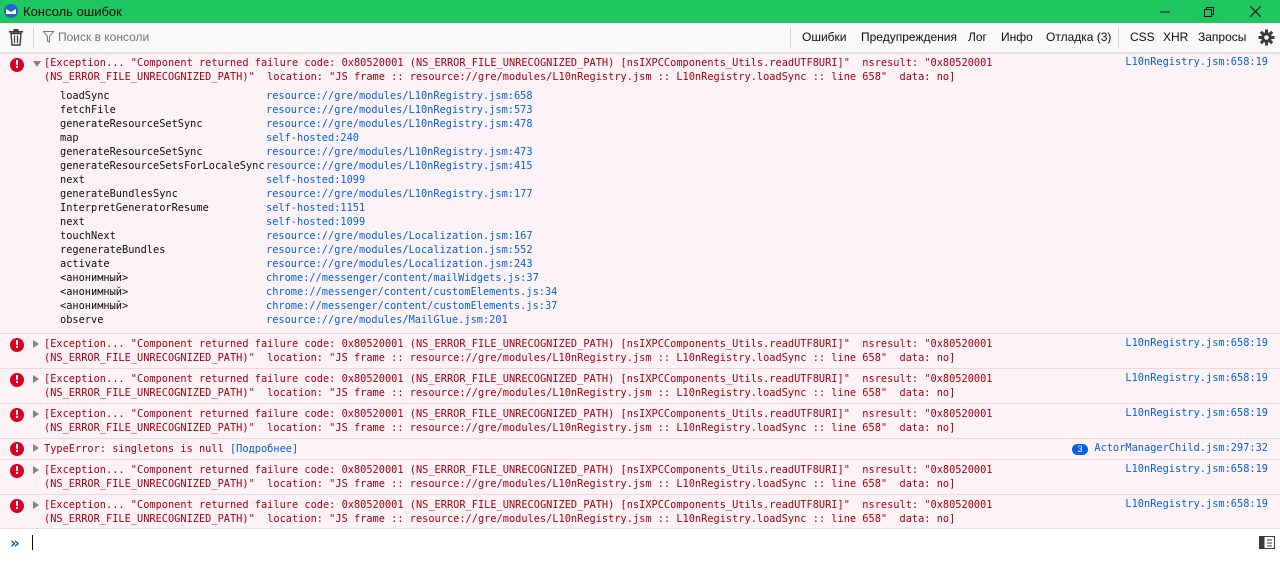 The image size is (1280, 587). I want to click on search-input, so click(308, 37).